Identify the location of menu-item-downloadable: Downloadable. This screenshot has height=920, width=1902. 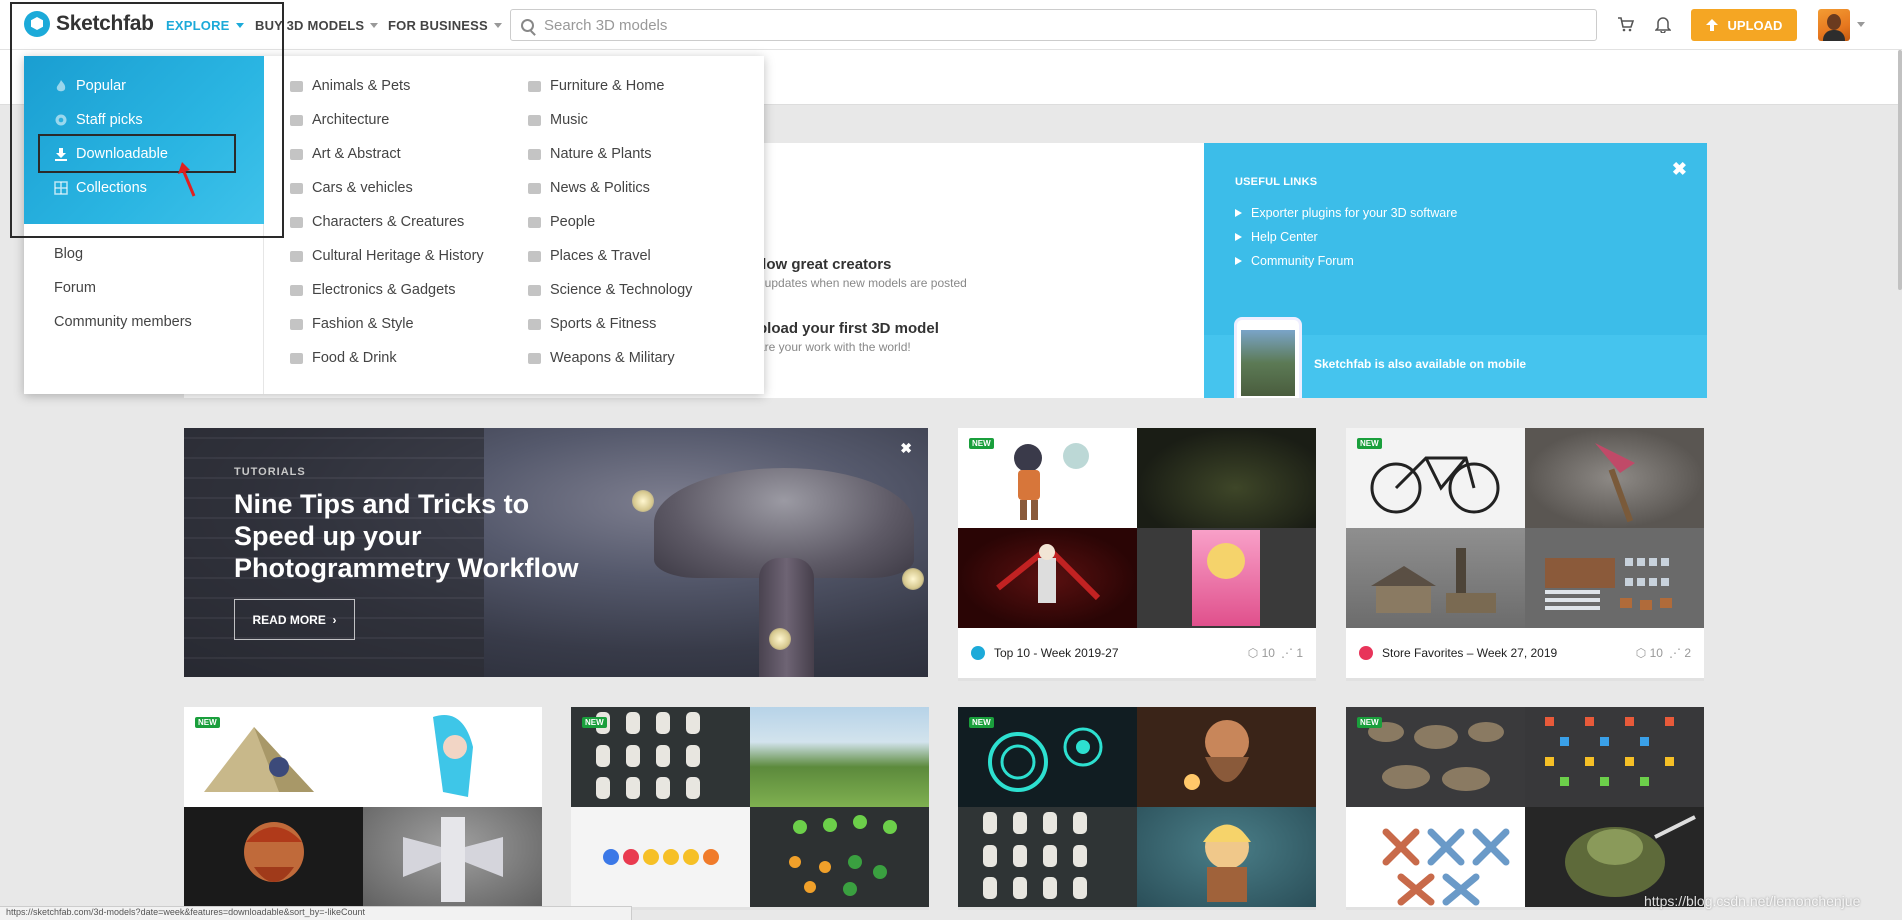
(111, 154).